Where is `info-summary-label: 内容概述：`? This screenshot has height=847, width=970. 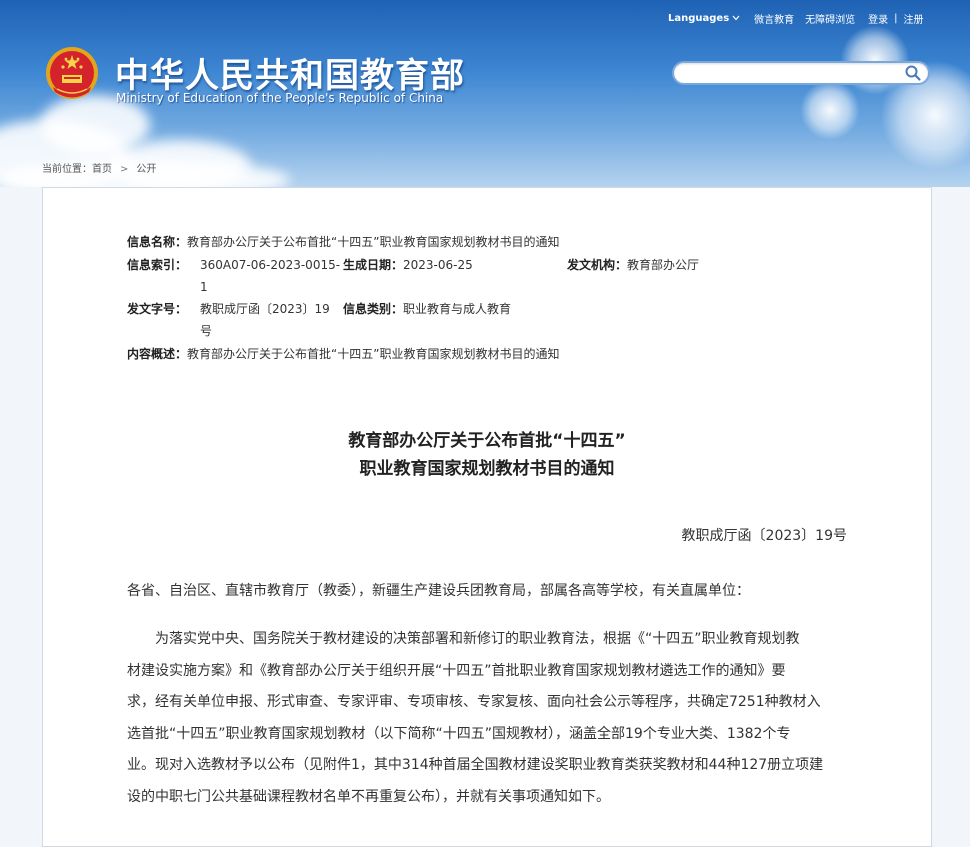 info-summary-label: 内容概述： is located at coordinates (157, 354).